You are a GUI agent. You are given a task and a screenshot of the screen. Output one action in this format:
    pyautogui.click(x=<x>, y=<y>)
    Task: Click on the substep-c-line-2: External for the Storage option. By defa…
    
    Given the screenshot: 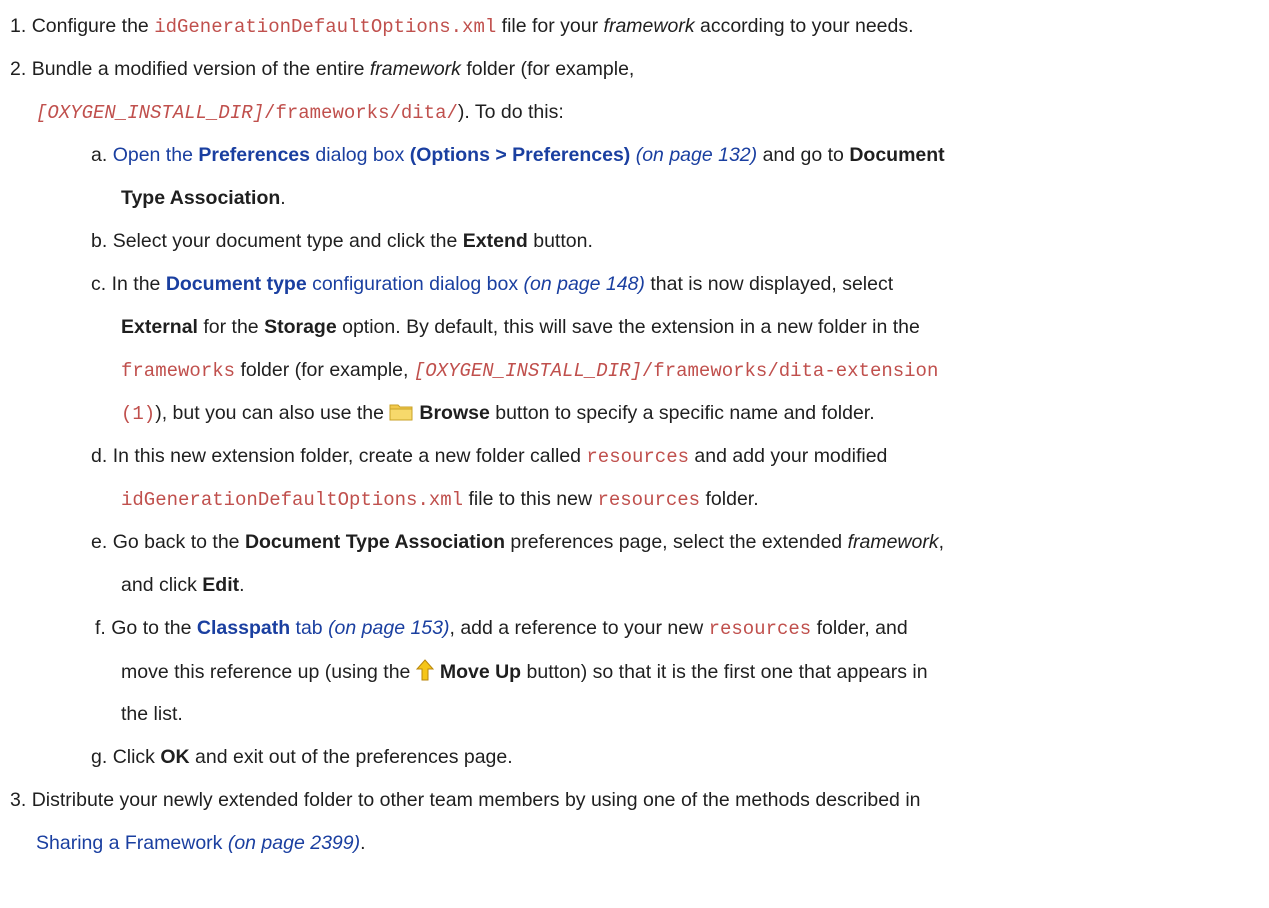 What is the action you would take?
    pyautogui.click(x=520, y=327)
    